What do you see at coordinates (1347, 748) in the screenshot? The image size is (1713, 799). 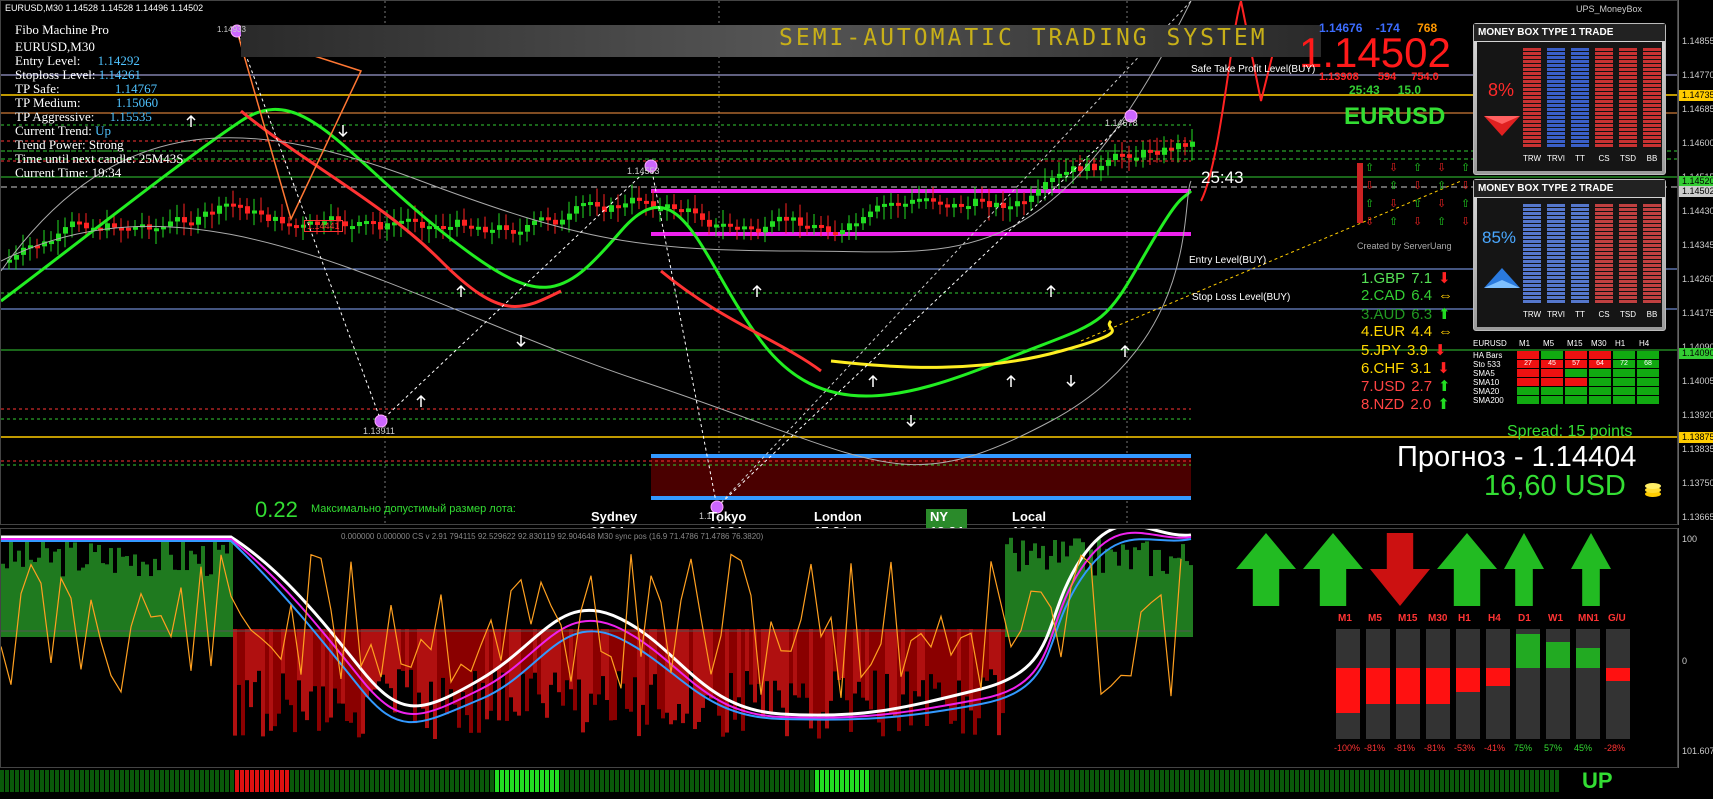 I see `mtf-percent: -100%` at bounding box center [1347, 748].